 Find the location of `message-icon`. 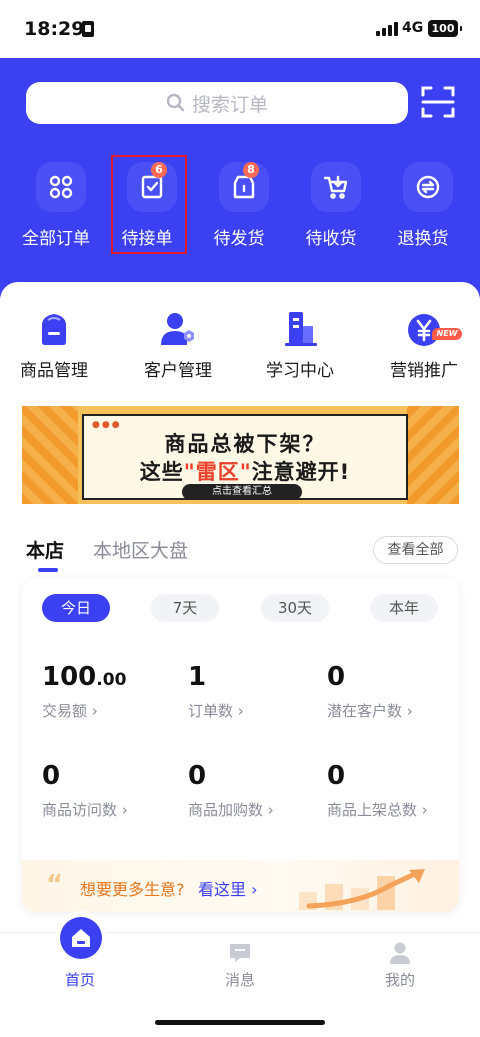

message-icon is located at coordinates (240, 953).